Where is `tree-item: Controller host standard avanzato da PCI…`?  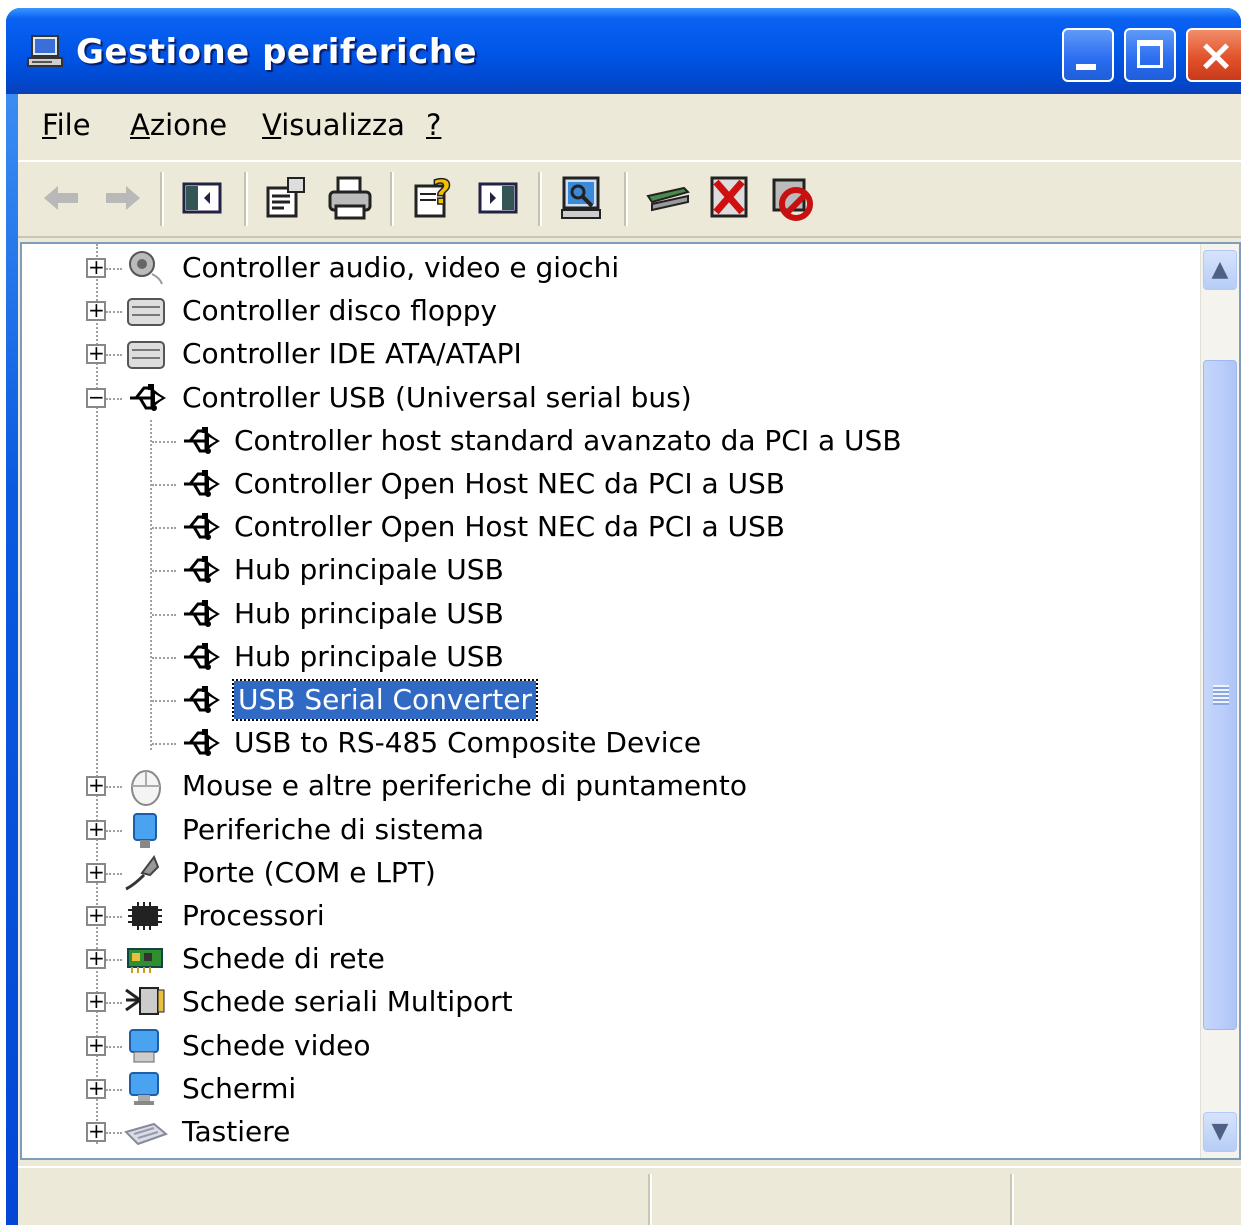
tree-item: Controller host standard avanzato da PCI… is located at coordinates (610, 441).